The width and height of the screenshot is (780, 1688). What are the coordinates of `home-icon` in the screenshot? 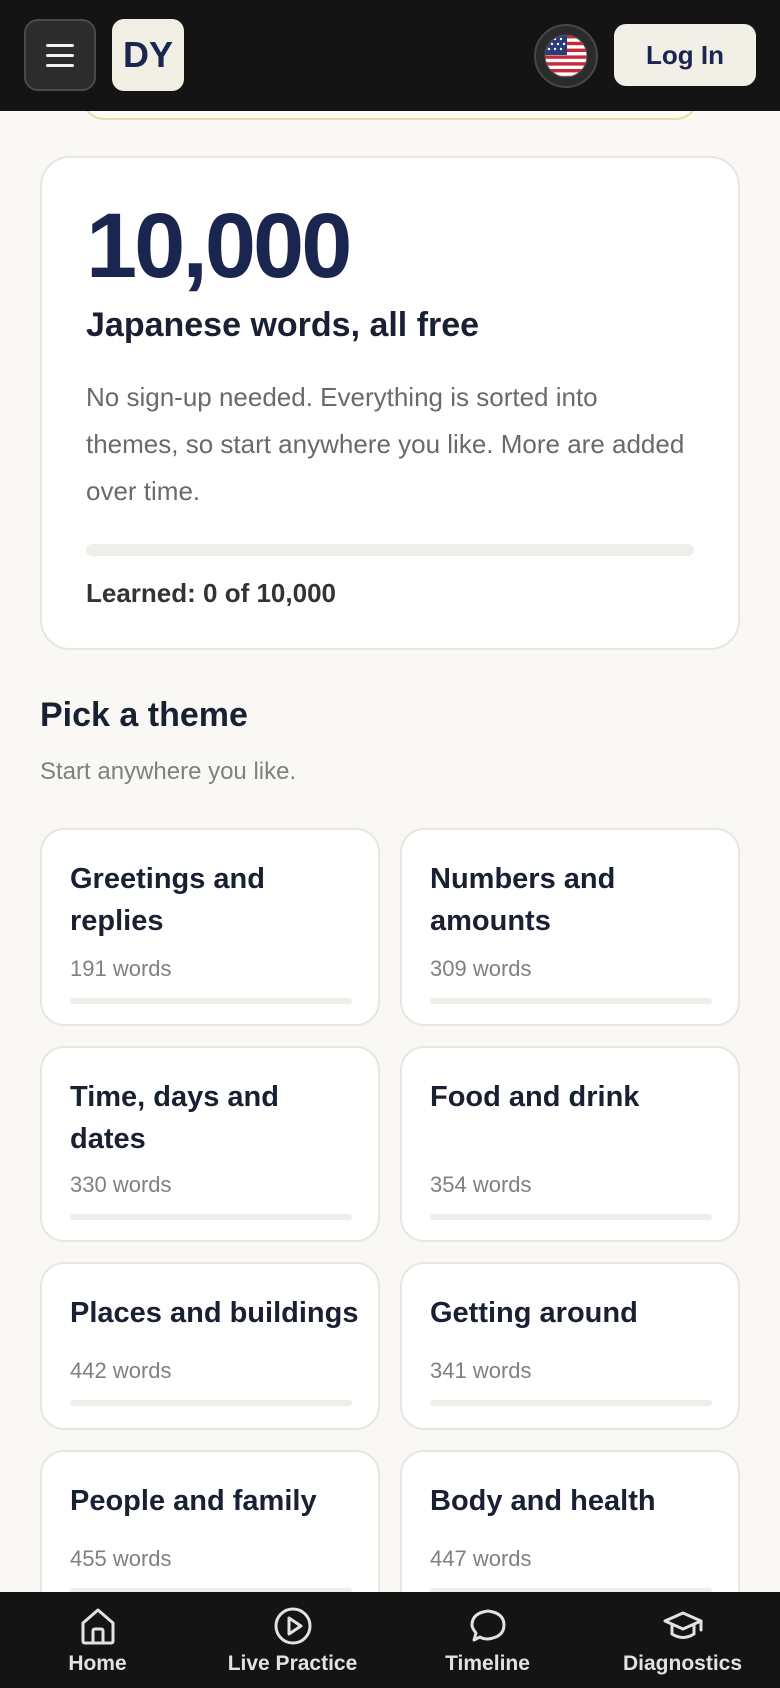 It's located at (97, 1626).